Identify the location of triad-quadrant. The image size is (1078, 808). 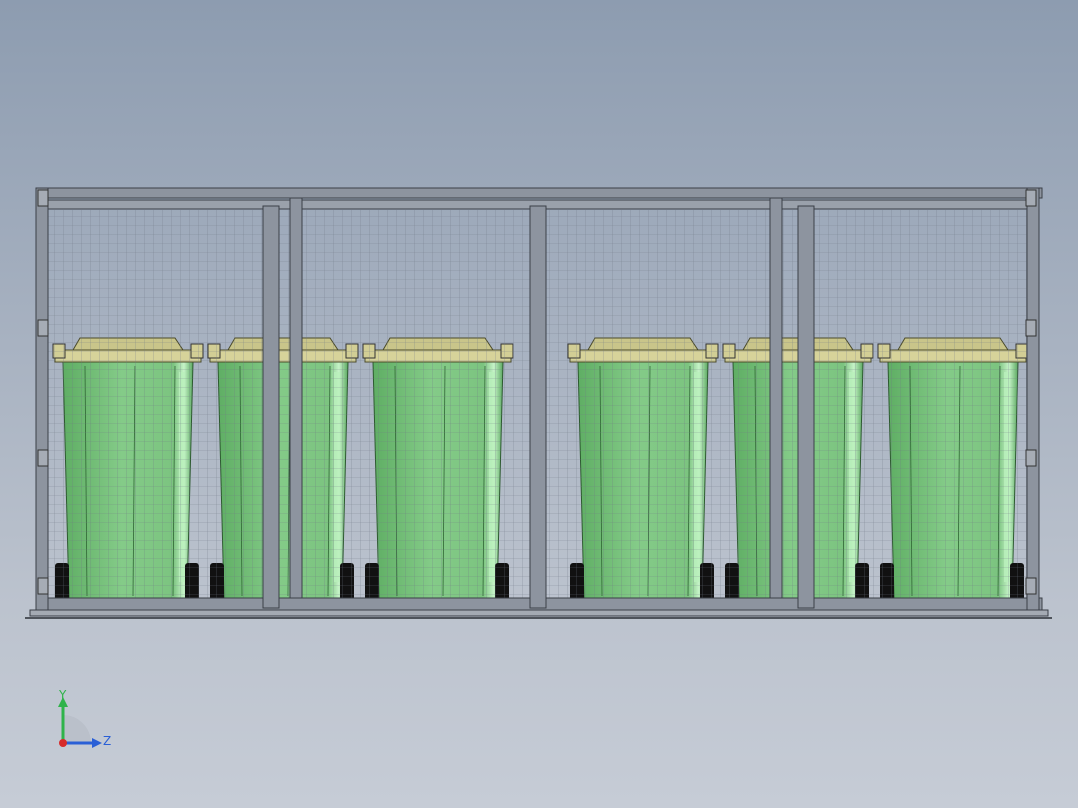
(77, 729).